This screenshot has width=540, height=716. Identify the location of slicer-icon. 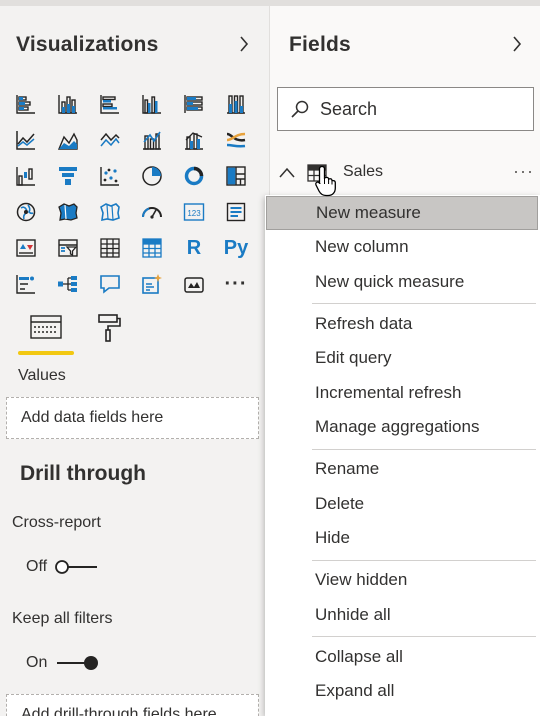
(68, 248).